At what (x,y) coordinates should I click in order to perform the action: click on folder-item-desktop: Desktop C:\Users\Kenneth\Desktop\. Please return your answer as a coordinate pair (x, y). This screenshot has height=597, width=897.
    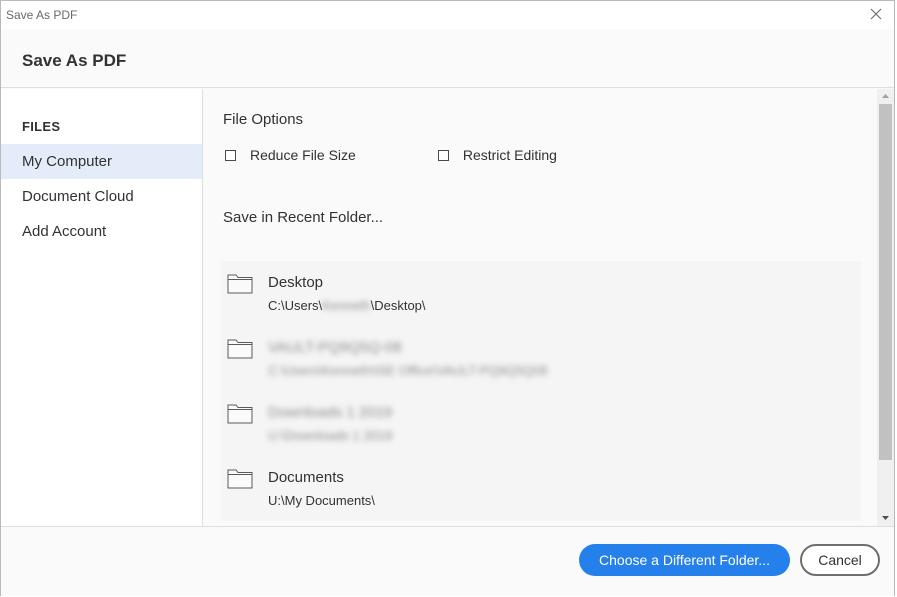
    Looking at the image, I should click on (541, 293).